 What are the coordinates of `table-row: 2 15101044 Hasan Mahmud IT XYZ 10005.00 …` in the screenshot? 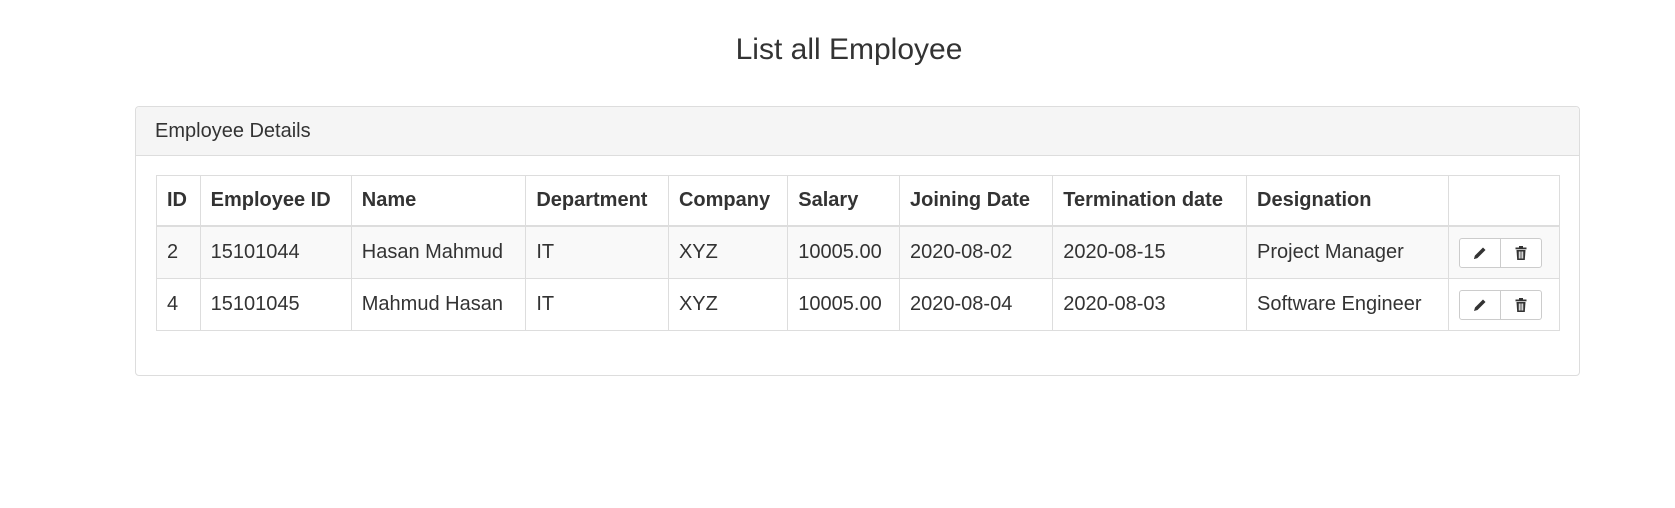 It's located at (858, 252).